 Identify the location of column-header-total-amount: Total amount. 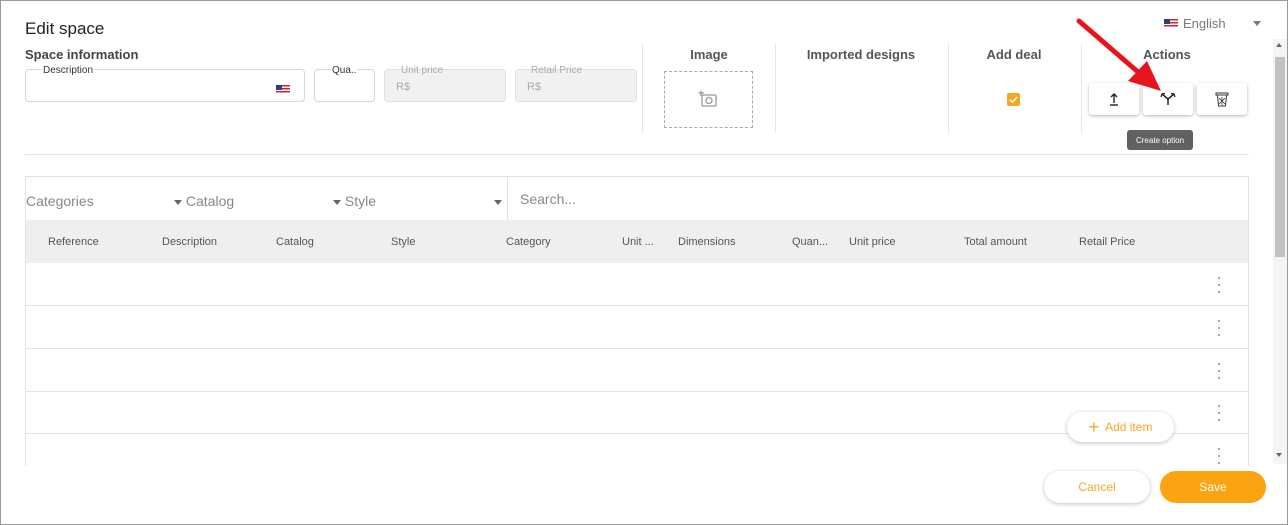
(995, 242).